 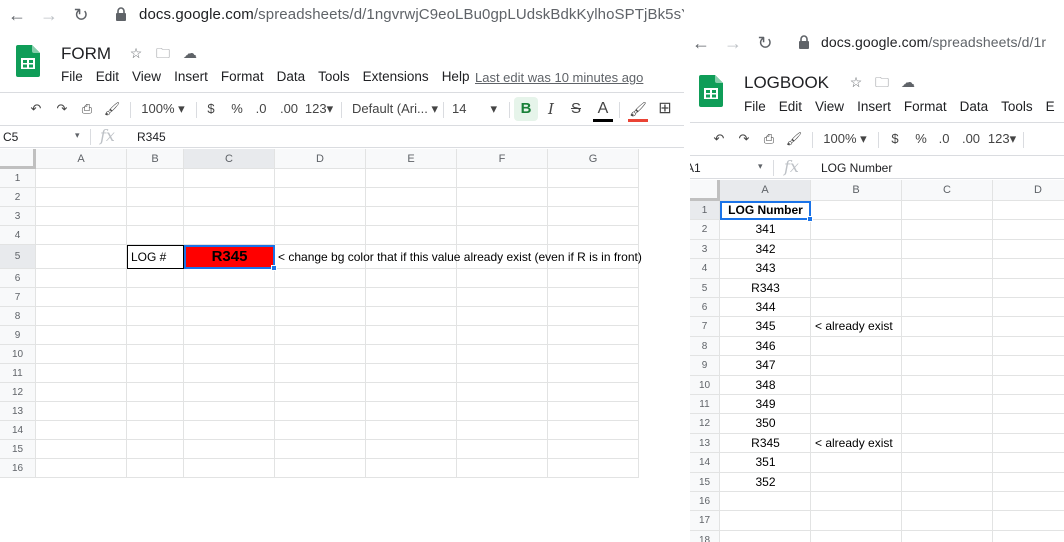 What do you see at coordinates (765, 211) in the screenshot?
I see `cell-a1-header: LOG Number` at bounding box center [765, 211].